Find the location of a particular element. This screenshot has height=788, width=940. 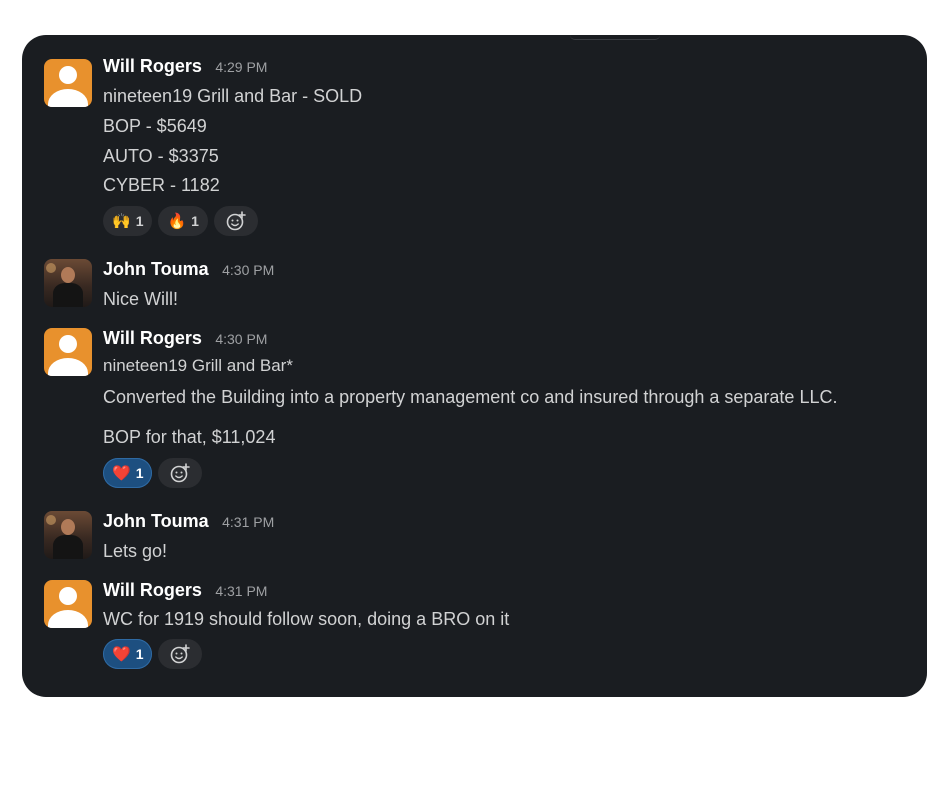

message-header: Will Rogers 4:31 PM is located at coordinates (185, 590).